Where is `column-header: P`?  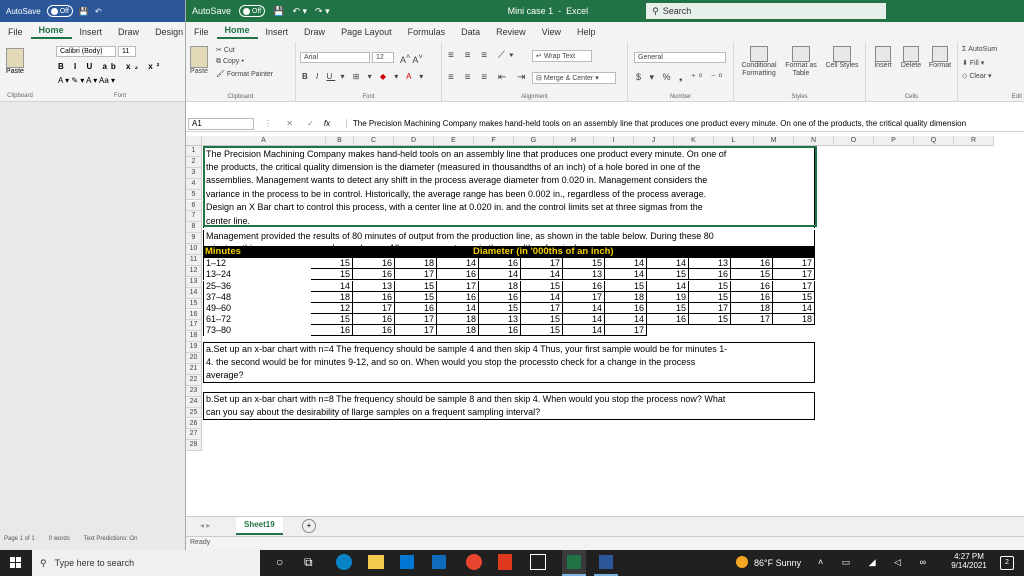
column-header: P is located at coordinates (894, 141).